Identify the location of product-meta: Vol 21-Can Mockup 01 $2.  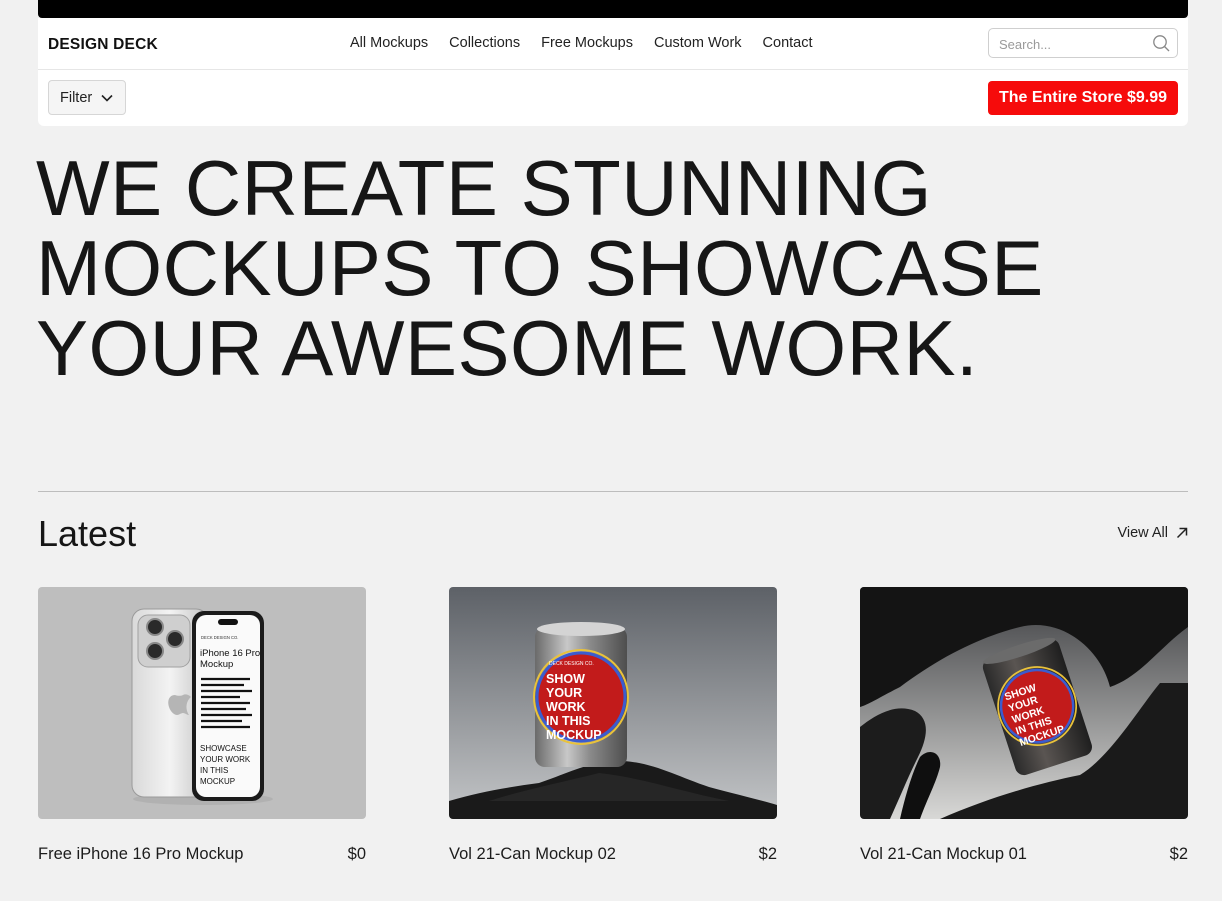
(1024, 854).